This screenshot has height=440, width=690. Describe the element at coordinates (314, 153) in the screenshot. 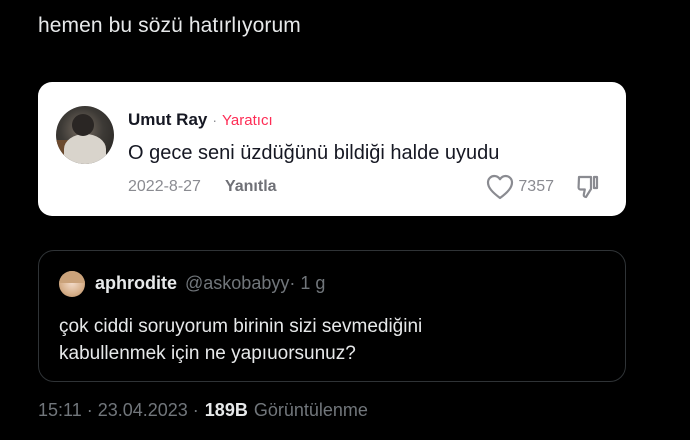

I see `comment-text: O gece seni üzdüğünü bildiği halde uyudu` at that location.